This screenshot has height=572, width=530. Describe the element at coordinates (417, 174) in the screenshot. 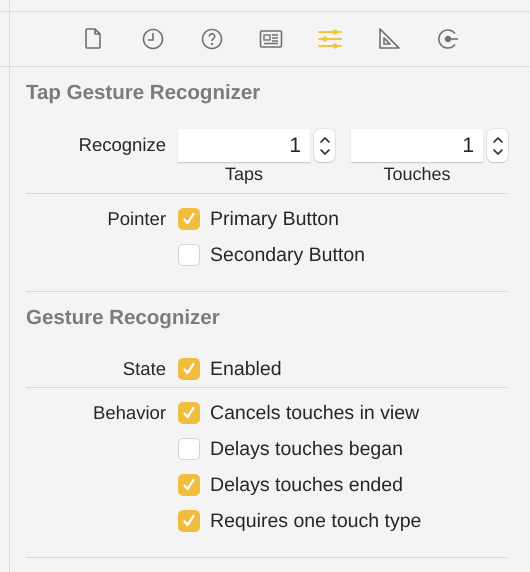

I see `field-caption: Touches` at that location.